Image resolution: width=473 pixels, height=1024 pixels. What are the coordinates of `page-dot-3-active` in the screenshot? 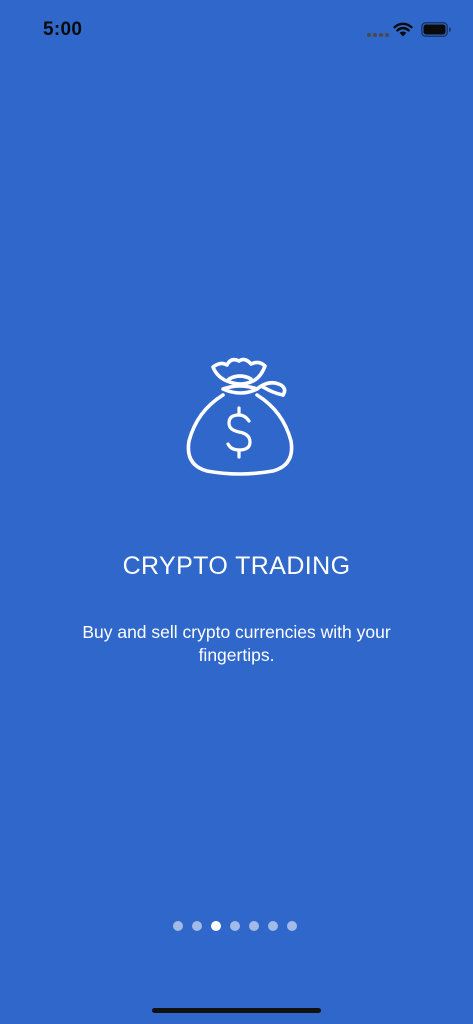 It's located at (216, 926).